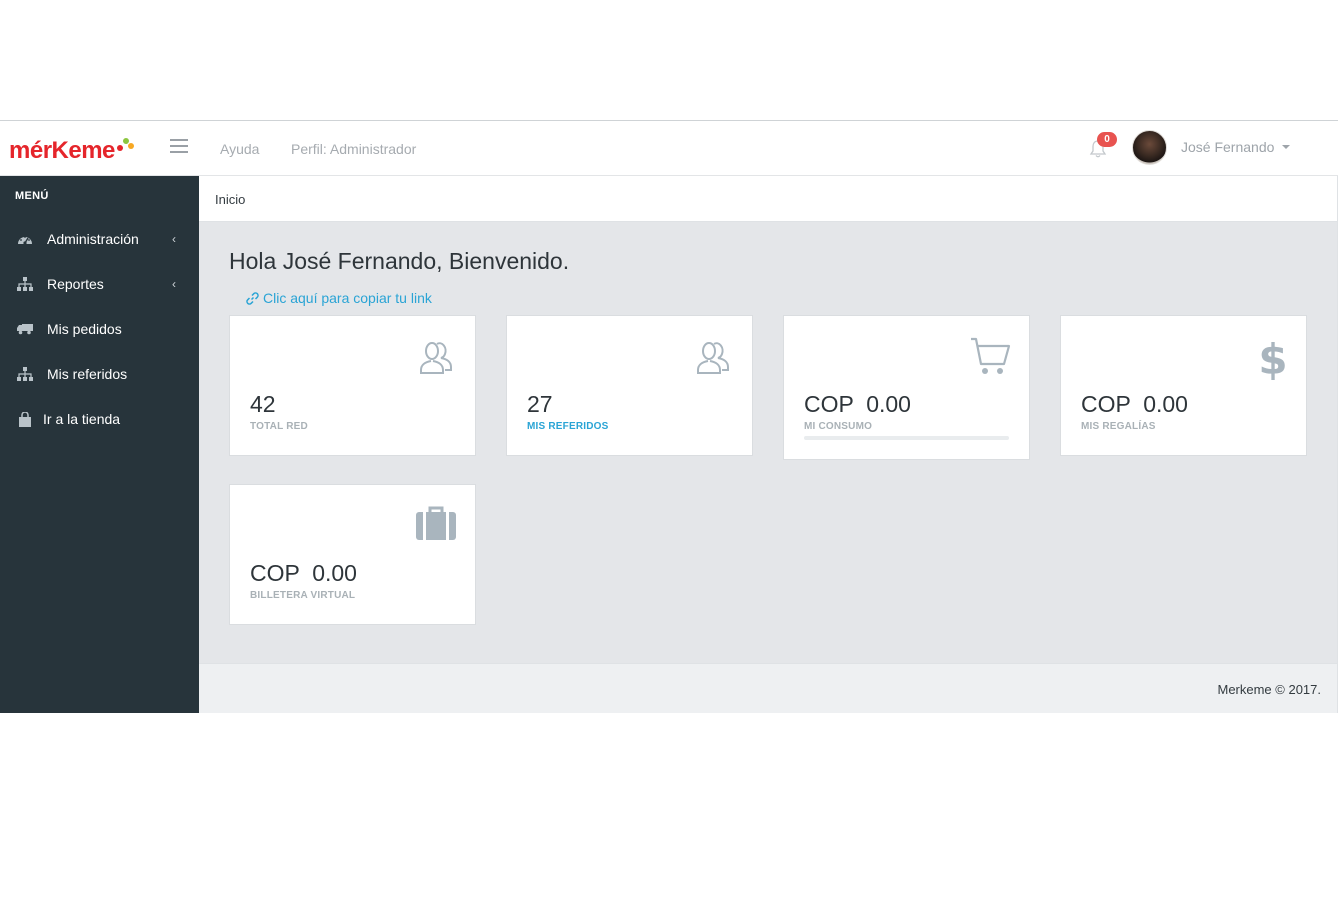 The height and width of the screenshot is (910, 1341). What do you see at coordinates (239, 149) in the screenshot?
I see `nav-link-ayuda: Ayuda` at bounding box center [239, 149].